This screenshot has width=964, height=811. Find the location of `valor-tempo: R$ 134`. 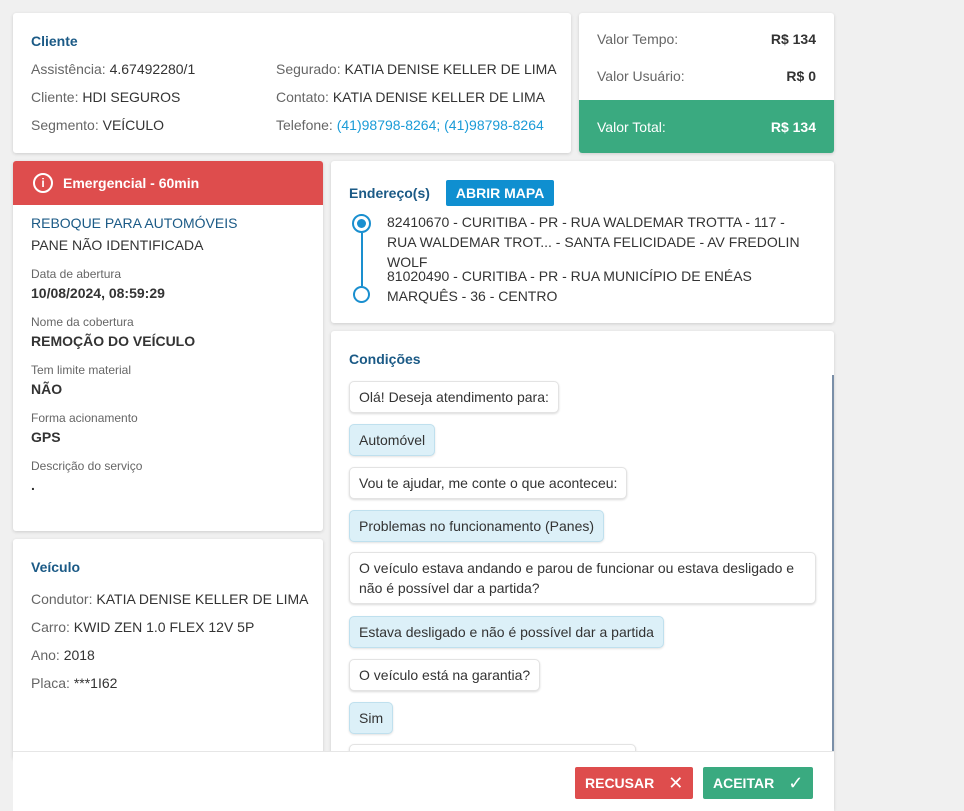

valor-tempo: R$ 134 is located at coordinates (793, 39).